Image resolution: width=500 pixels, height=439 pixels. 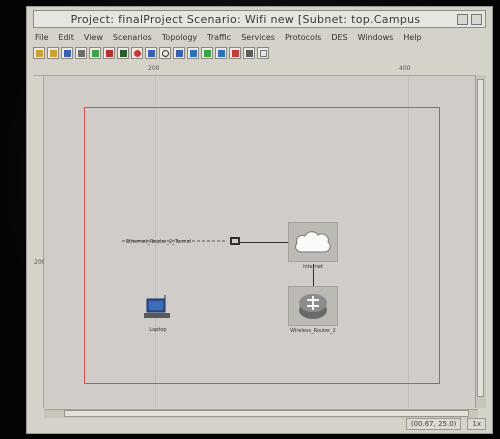 What do you see at coordinates (81, 53) in the screenshot?
I see `copy-icon` at bounding box center [81, 53].